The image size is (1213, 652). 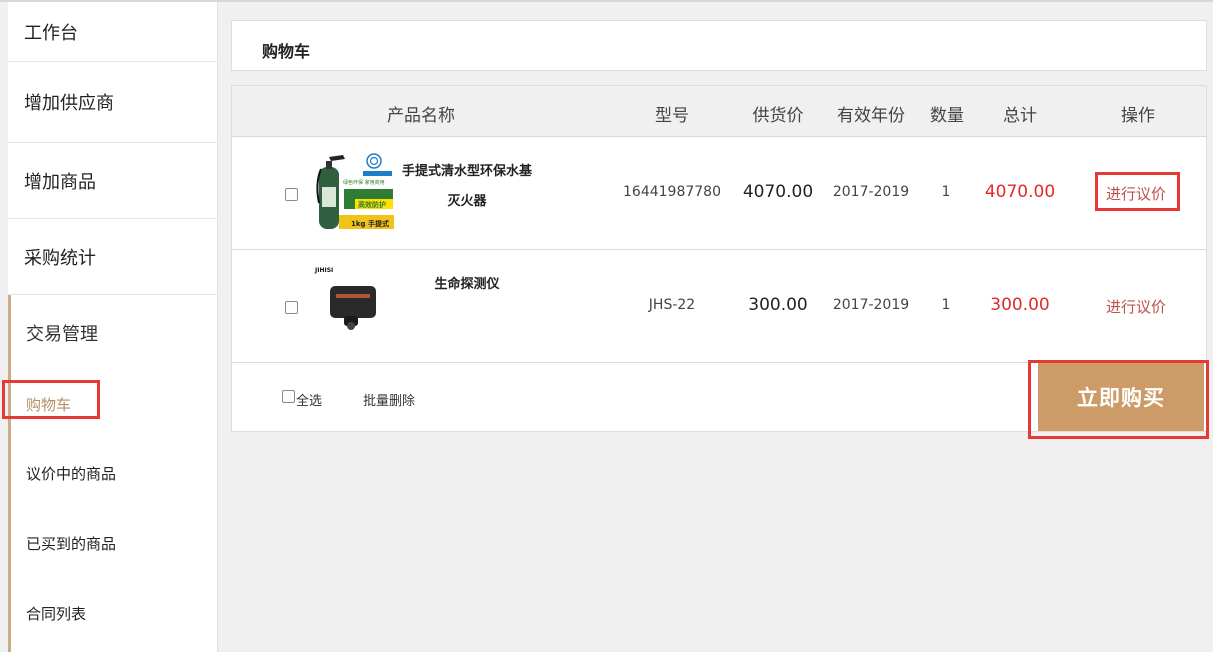 What do you see at coordinates (1118, 399) in the screenshot?
I see `highlight-box-buy-now` at bounding box center [1118, 399].